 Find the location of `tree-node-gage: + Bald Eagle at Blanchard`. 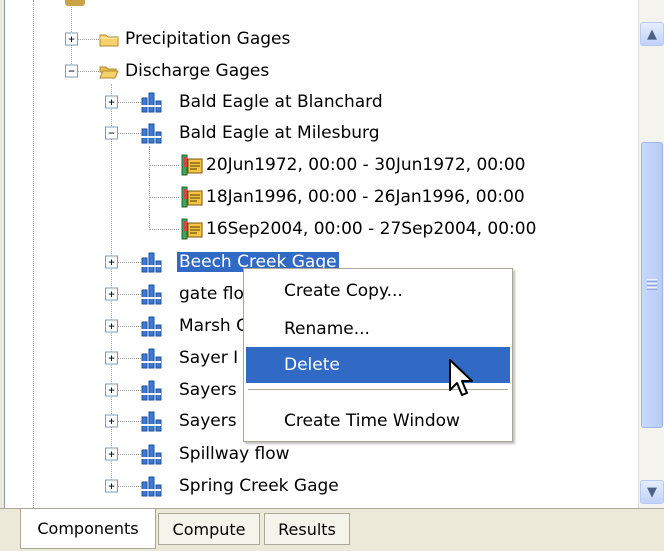

tree-node-gage: + Bald Eagle at Blanchard is located at coordinates (315, 102).